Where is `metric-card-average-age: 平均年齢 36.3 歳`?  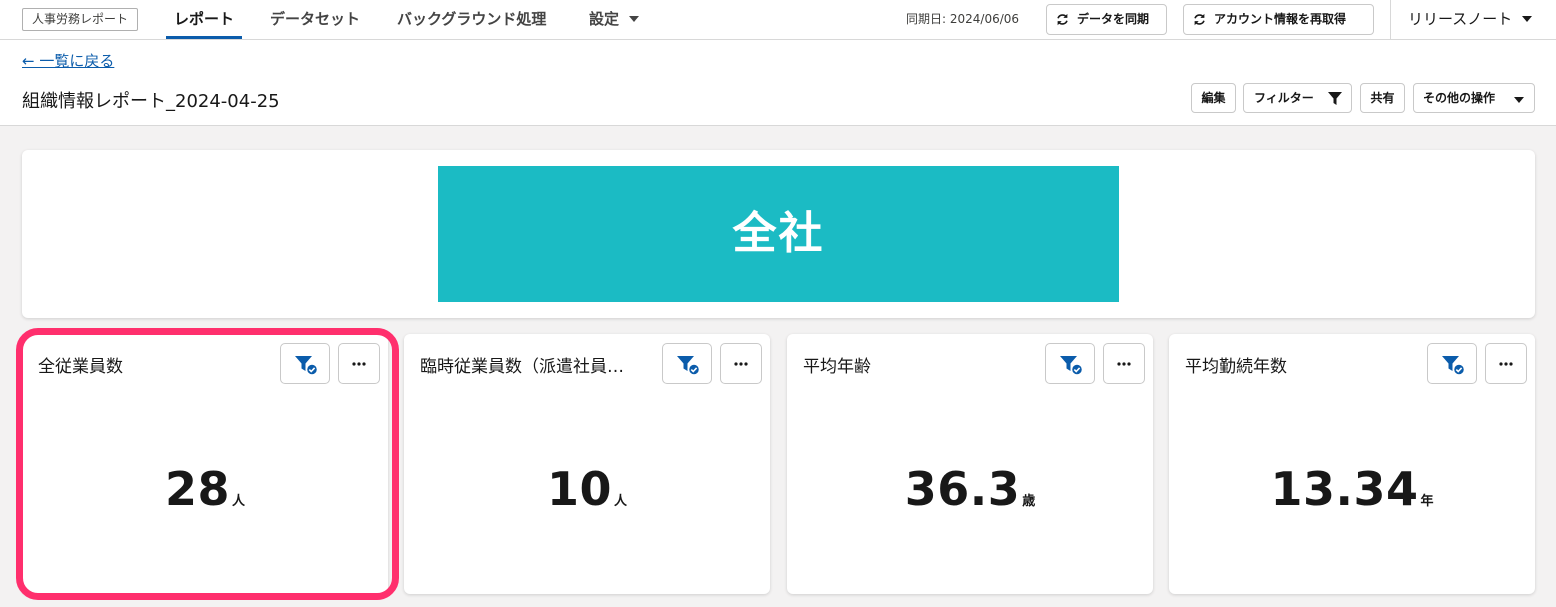
metric-card-average-age: 平均年齢 36.3 歳 is located at coordinates (970, 464).